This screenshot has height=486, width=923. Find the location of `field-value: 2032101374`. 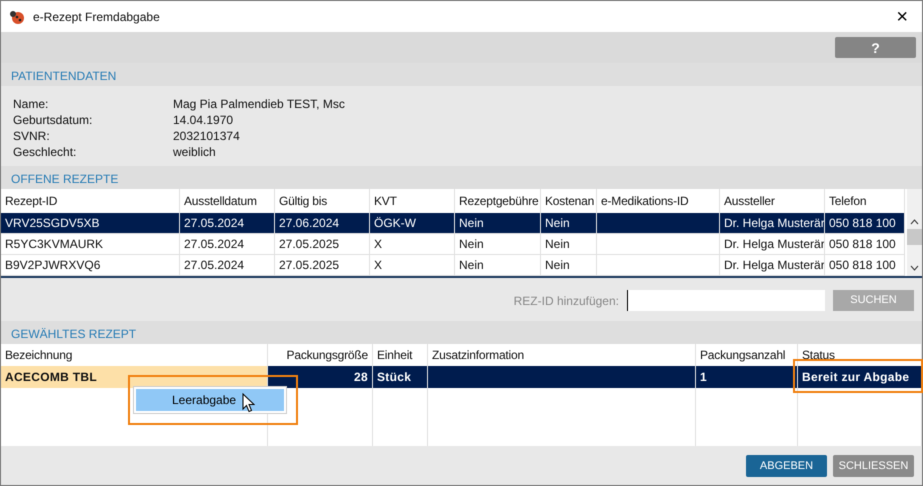

field-value: 2032101374 is located at coordinates (207, 136).